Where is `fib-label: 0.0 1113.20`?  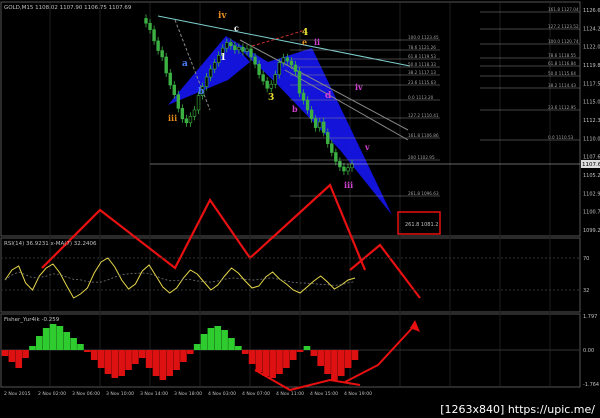
fib-label: 0.0 1113.20 is located at coordinates (421, 97).